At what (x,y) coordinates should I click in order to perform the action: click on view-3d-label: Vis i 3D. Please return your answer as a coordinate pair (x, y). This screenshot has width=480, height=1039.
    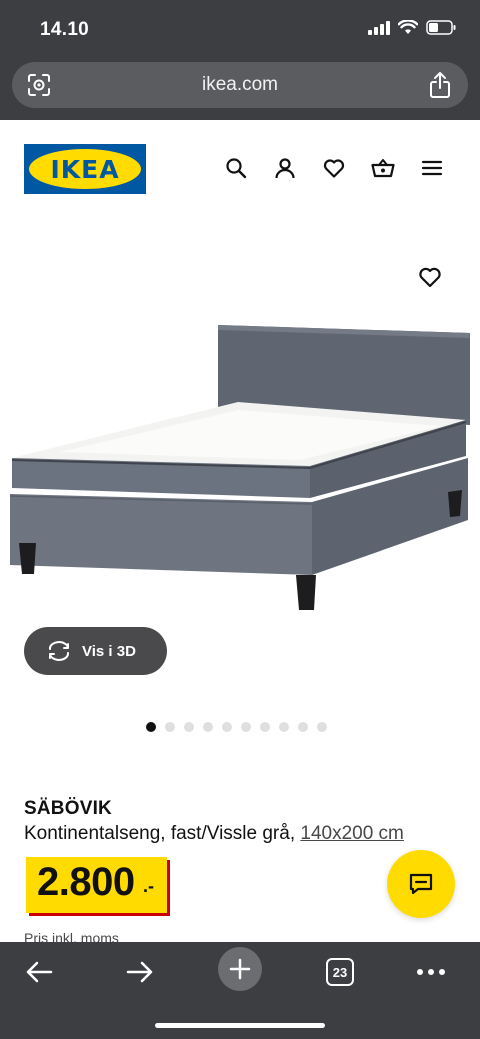
    Looking at the image, I should click on (109, 651).